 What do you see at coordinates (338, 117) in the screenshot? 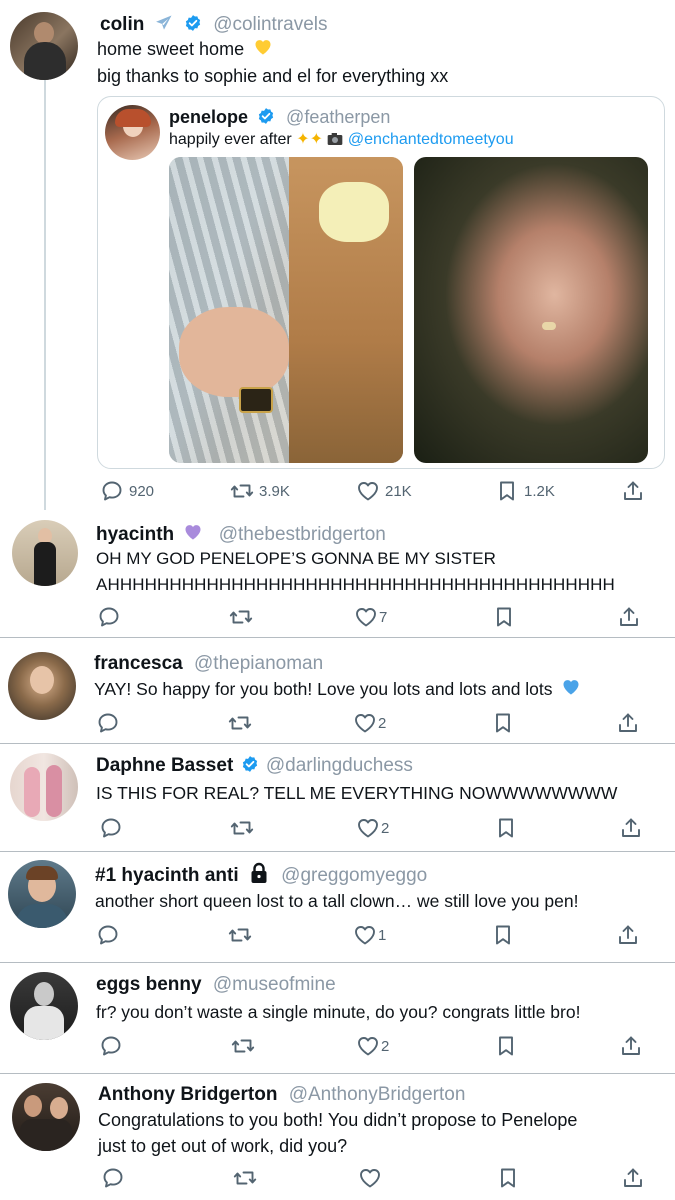
I see `handle: @featherpen` at bounding box center [338, 117].